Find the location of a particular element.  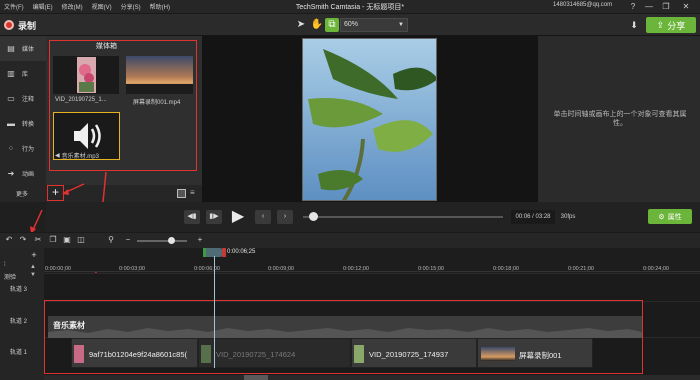

next-frame-icon: › is located at coordinates (285, 217).